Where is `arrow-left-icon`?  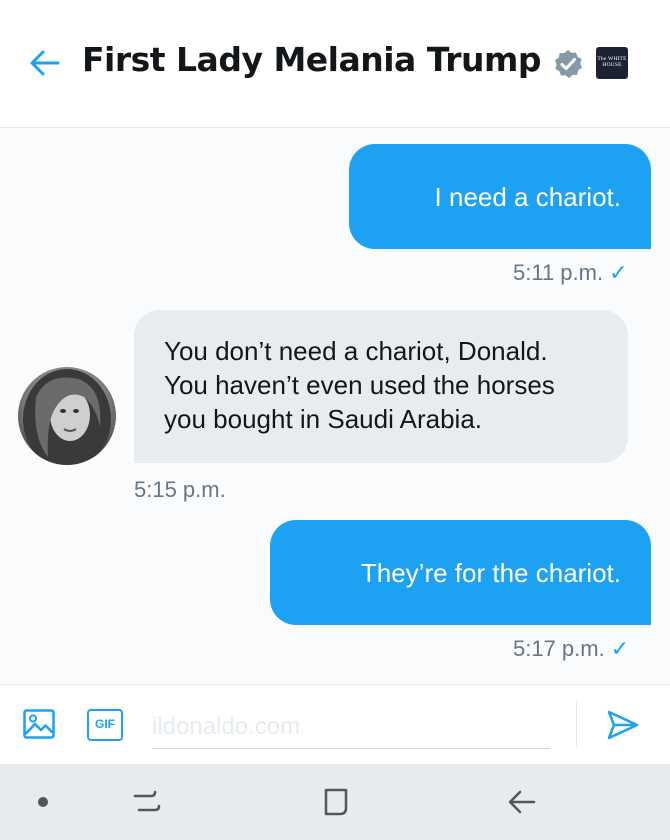
arrow-left-icon is located at coordinates (45, 63).